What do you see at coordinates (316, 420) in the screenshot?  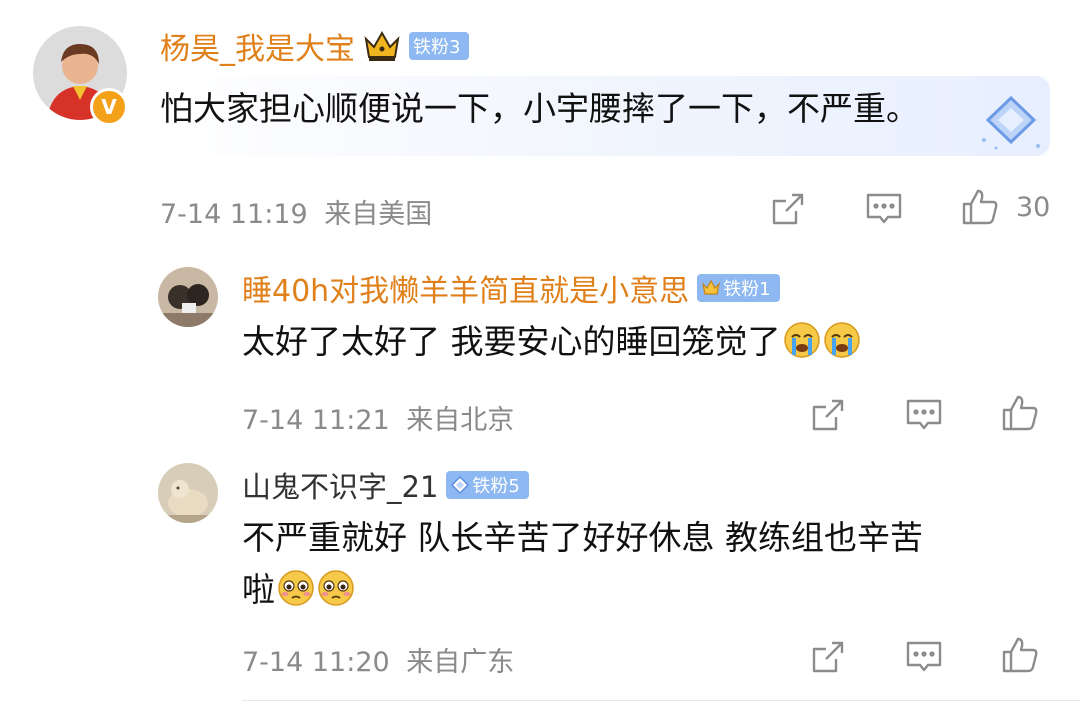 I see `comment-time: 7-14 11:21` at bounding box center [316, 420].